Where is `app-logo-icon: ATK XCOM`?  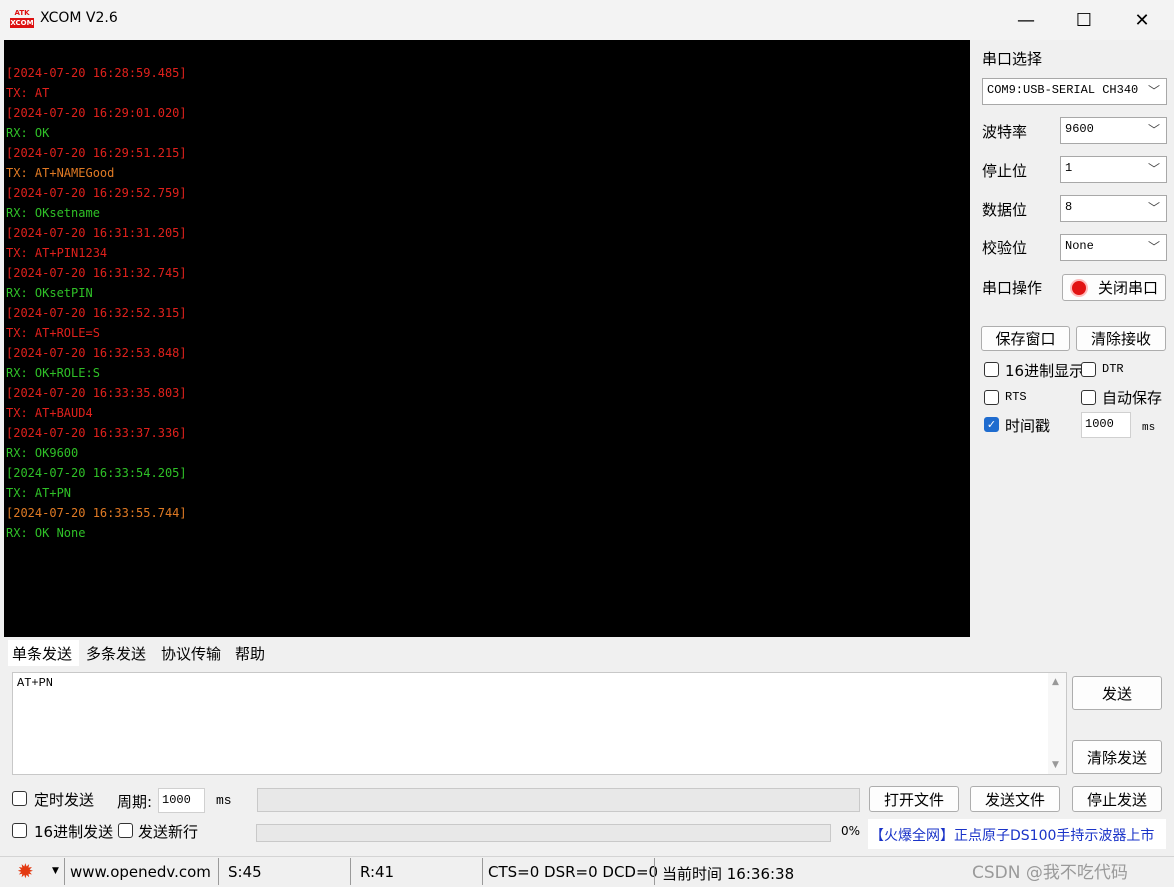 app-logo-icon: ATK XCOM is located at coordinates (22, 18).